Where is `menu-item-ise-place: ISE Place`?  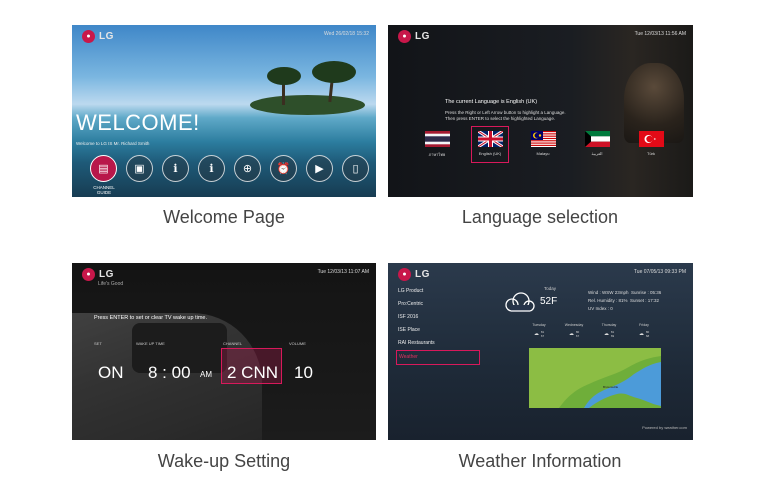
menu-item-ise-place: ISE Place is located at coordinates (437, 330).